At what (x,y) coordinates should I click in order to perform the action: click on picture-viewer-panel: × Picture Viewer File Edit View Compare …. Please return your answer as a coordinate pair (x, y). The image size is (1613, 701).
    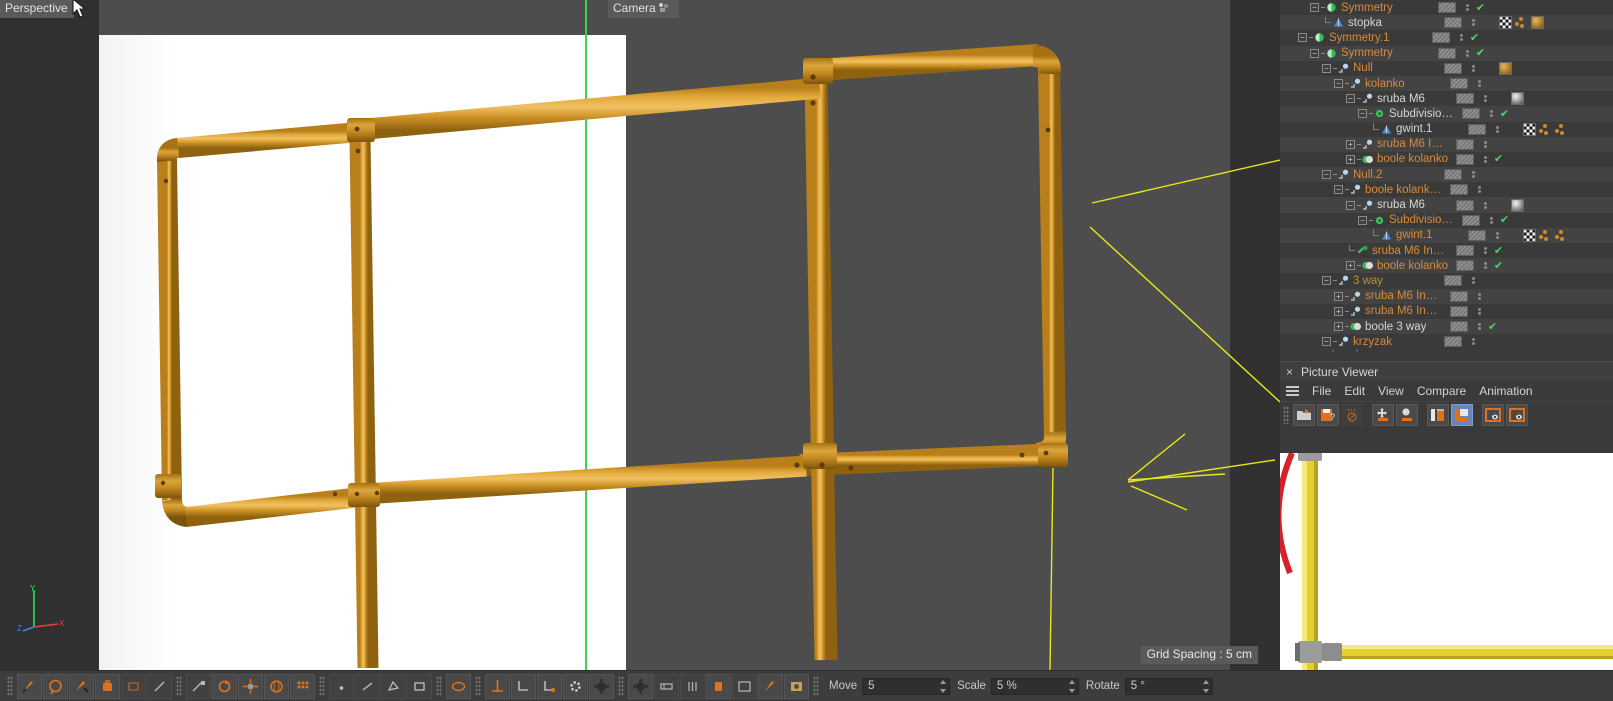
    Looking at the image, I should click on (1446, 531).